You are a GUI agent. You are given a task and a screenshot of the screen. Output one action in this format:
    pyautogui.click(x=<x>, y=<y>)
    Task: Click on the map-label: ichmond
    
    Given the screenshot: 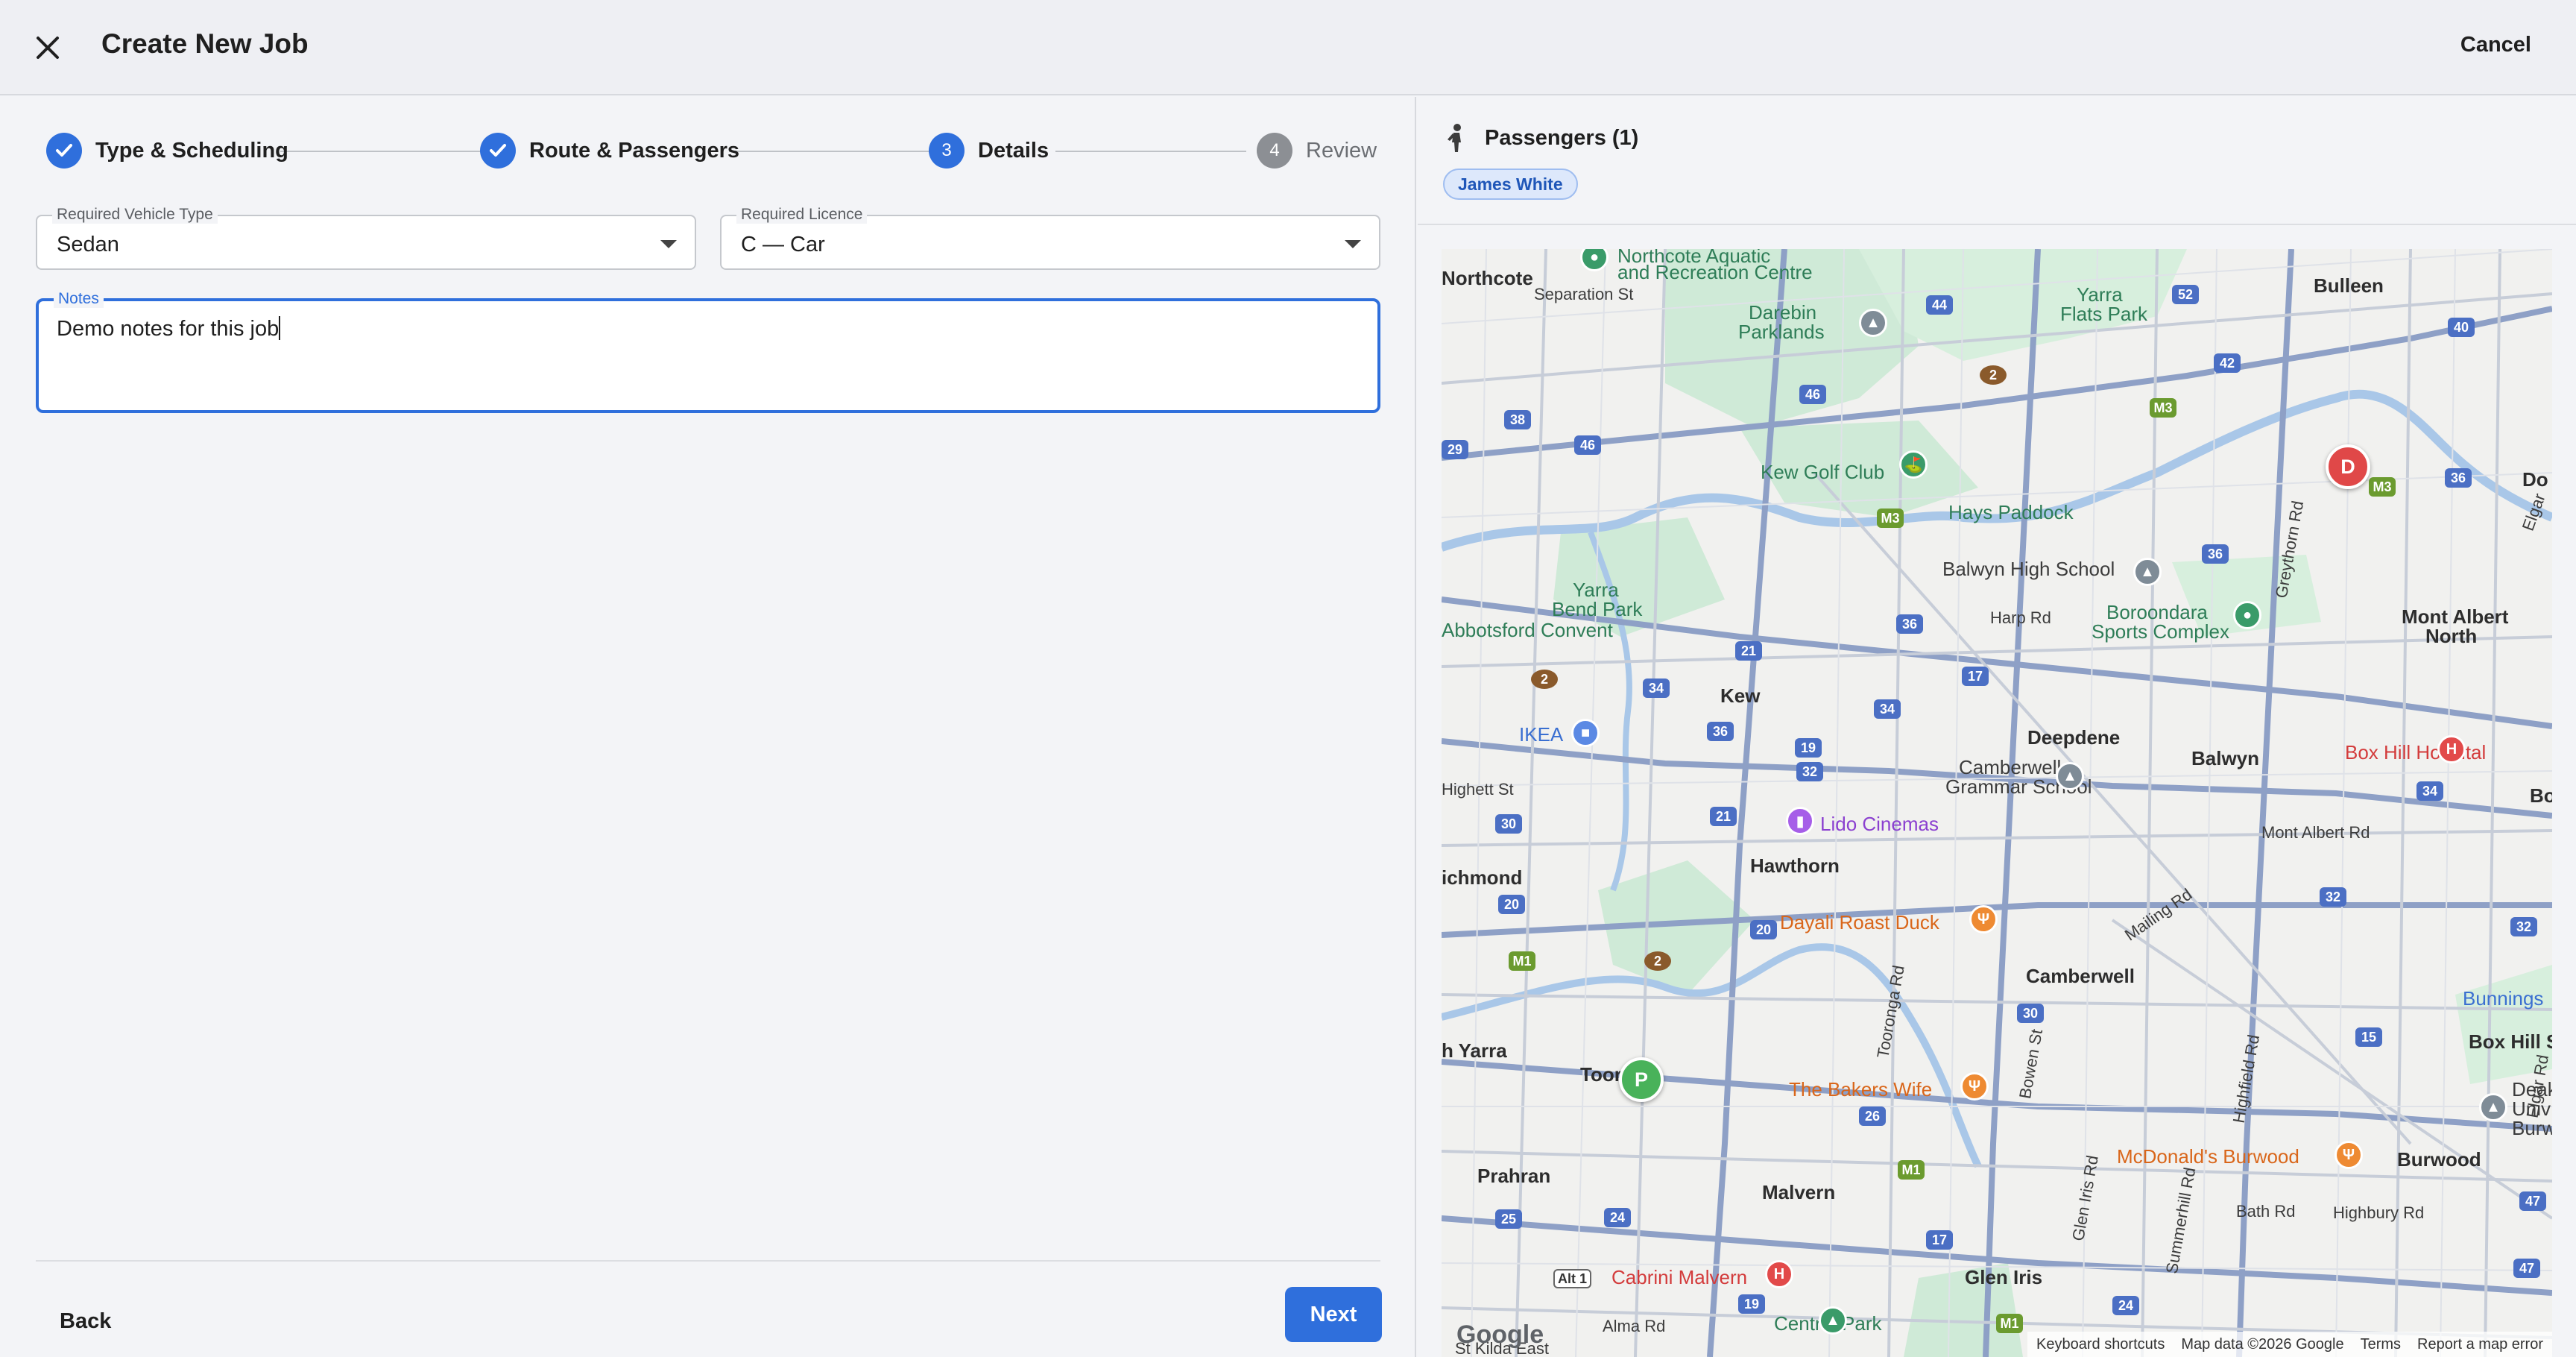 What is the action you would take?
    pyautogui.click(x=1482, y=877)
    